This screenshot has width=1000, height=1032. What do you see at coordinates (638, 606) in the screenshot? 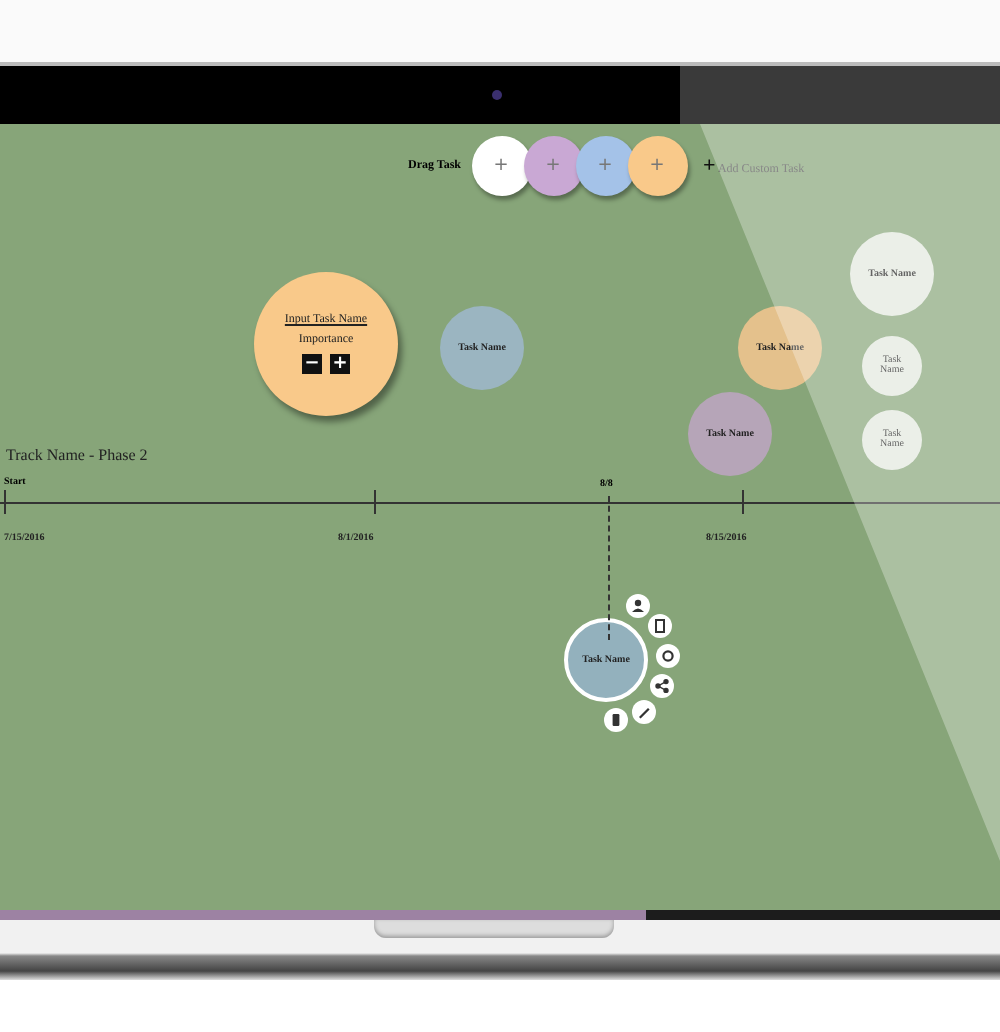
I see `person-icon` at bounding box center [638, 606].